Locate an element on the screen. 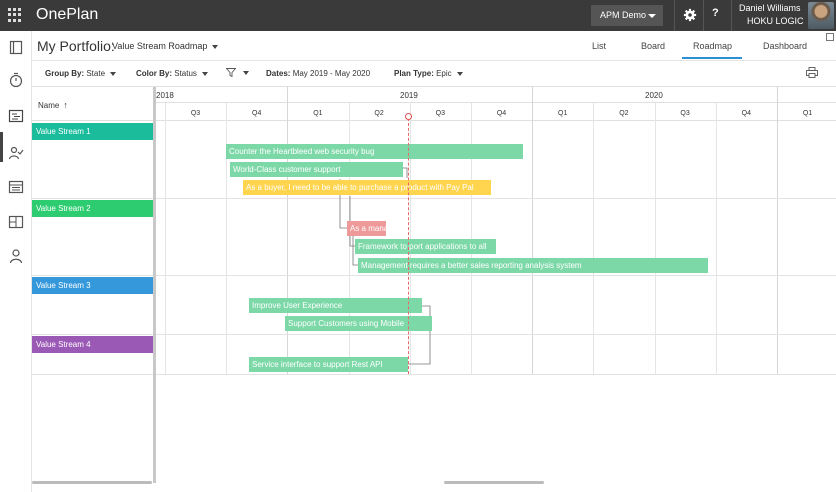  today-marker-icon is located at coordinates (408, 116).